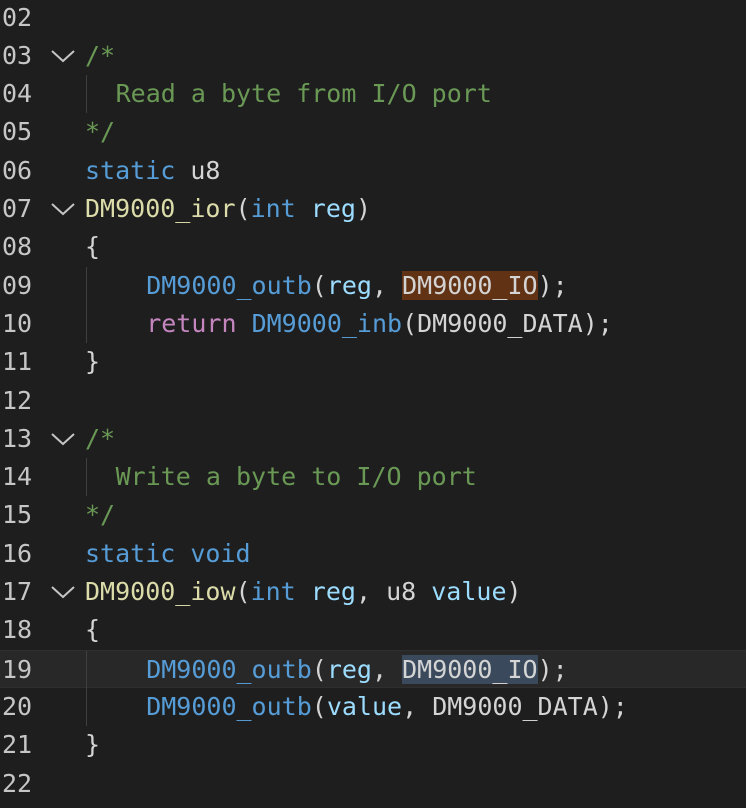  I want to click on code-line: 20 DM9000_outb(value, DM9000_DATA);, so click(373, 707).